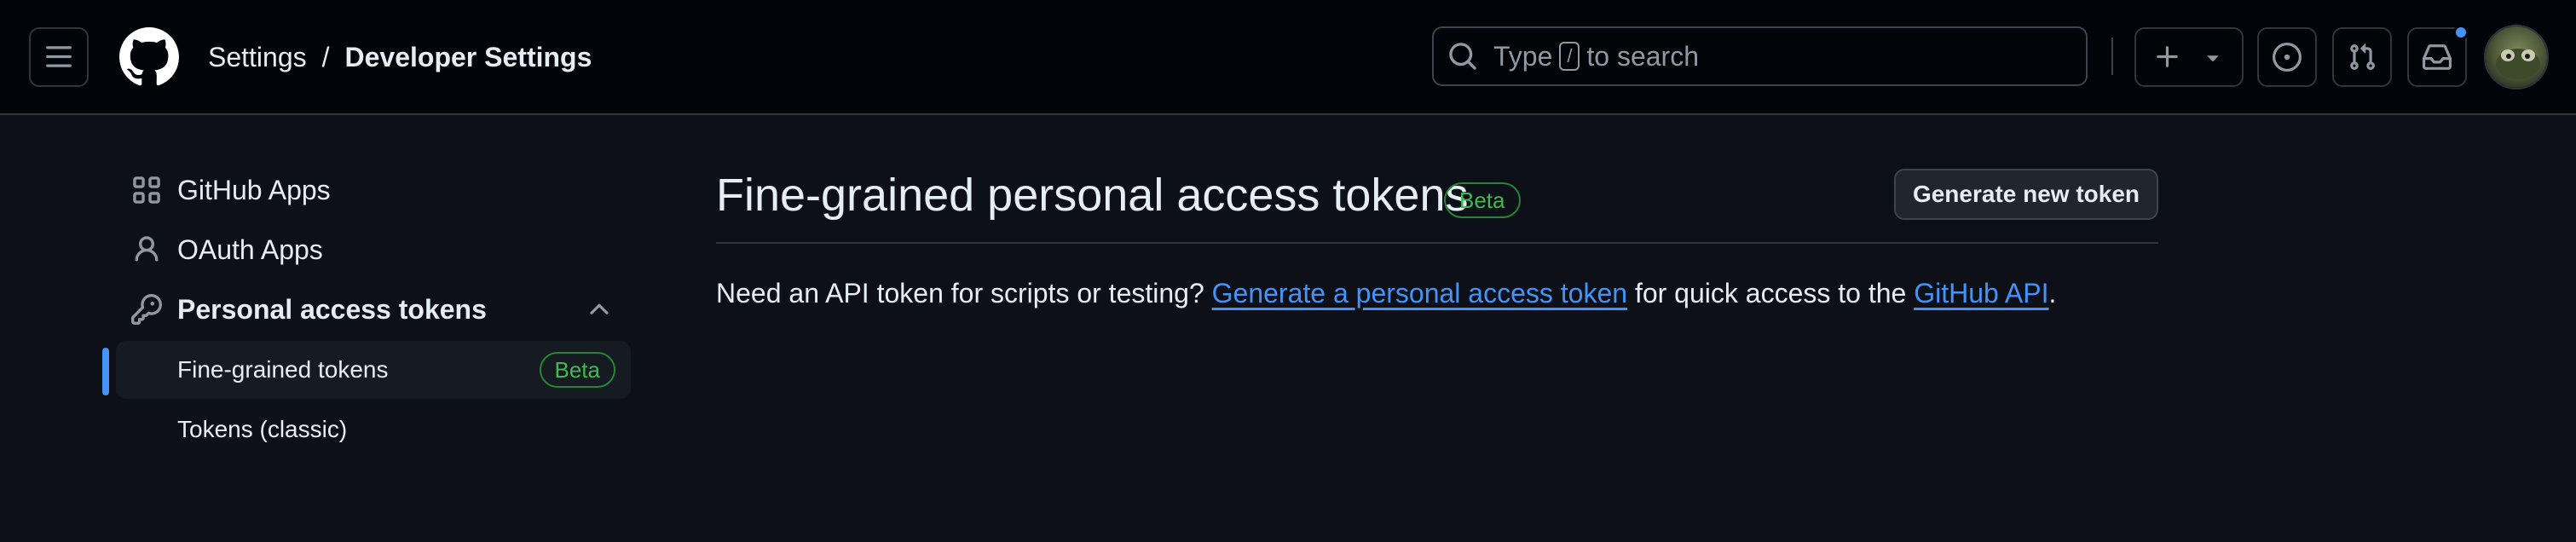  Describe the element at coordinates (146, 190) in the screenshot. I see `apps-icon` at that location.